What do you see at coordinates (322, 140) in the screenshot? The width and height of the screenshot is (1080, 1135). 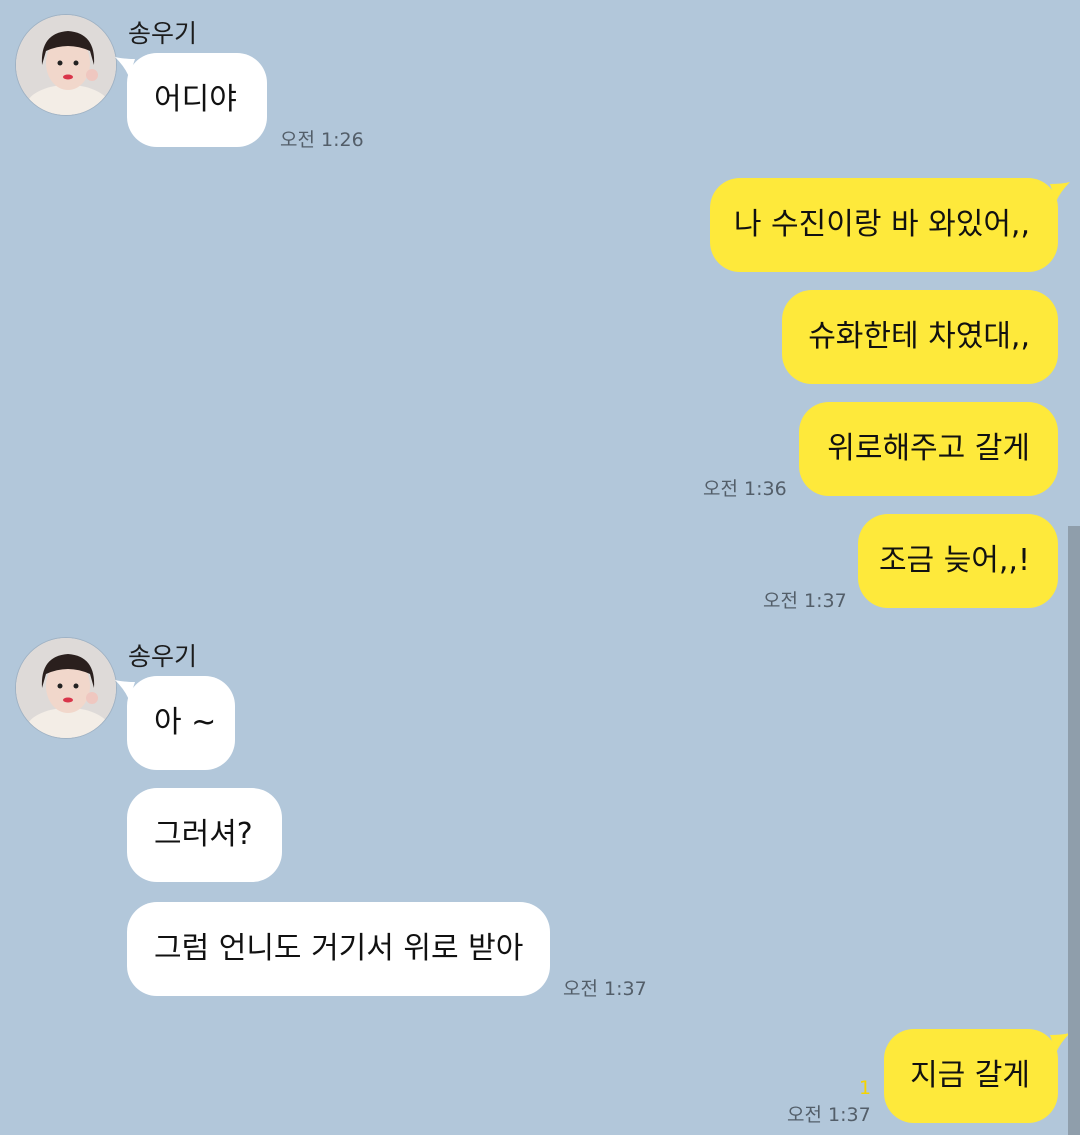 I see `message-time: 오전 1:26` at bounding box center [322, 140].